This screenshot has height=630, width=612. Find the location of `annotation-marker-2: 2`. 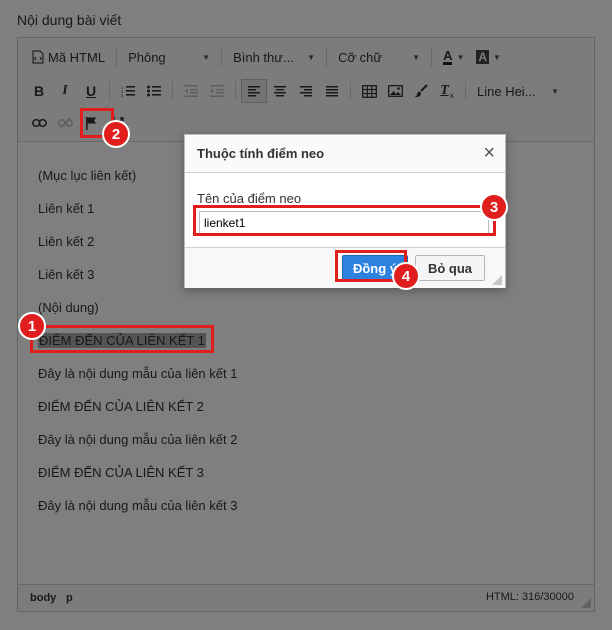

annotation-marker-2: 2 is located at coordinates (116, 134).